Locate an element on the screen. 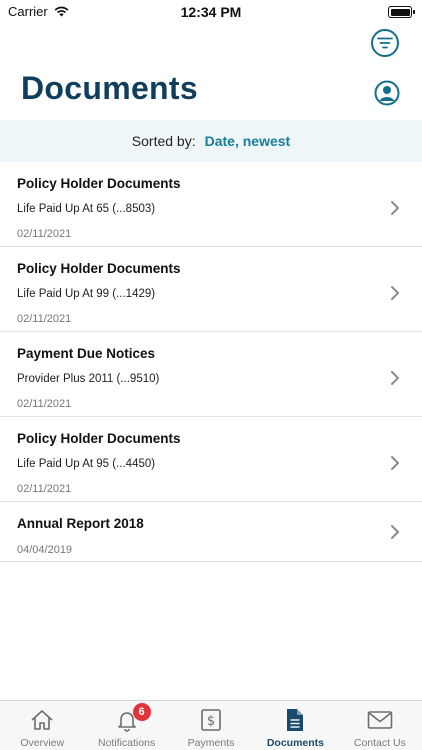  document-row: Annual Report 2018 04/04/2019 is located at coordinates (211, 532).